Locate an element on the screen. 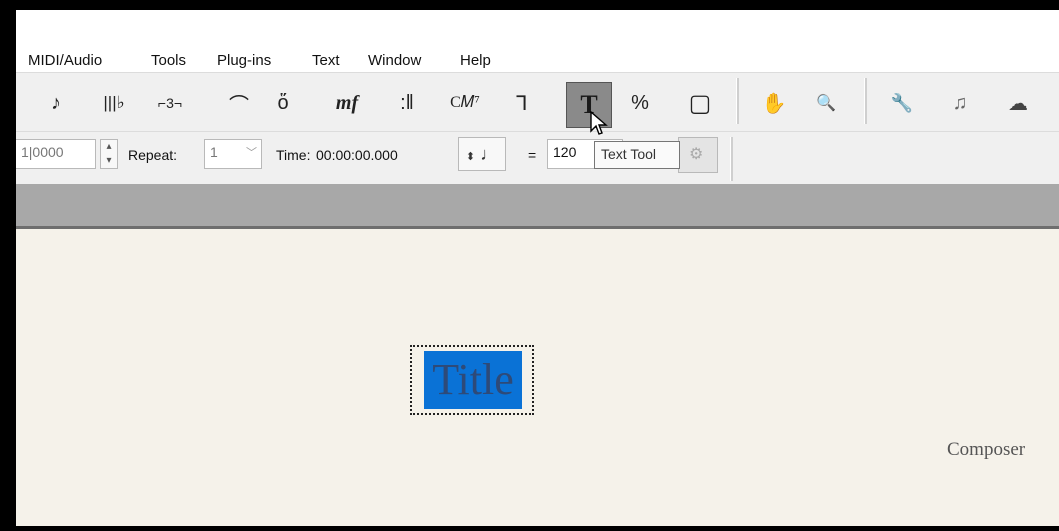  spinner-arrows-icon: ⬍ is located at coordinates (470, 157).